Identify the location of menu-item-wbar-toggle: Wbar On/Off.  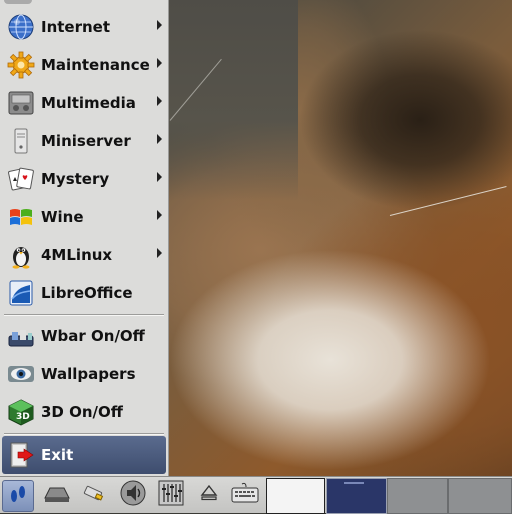
(84, 336).